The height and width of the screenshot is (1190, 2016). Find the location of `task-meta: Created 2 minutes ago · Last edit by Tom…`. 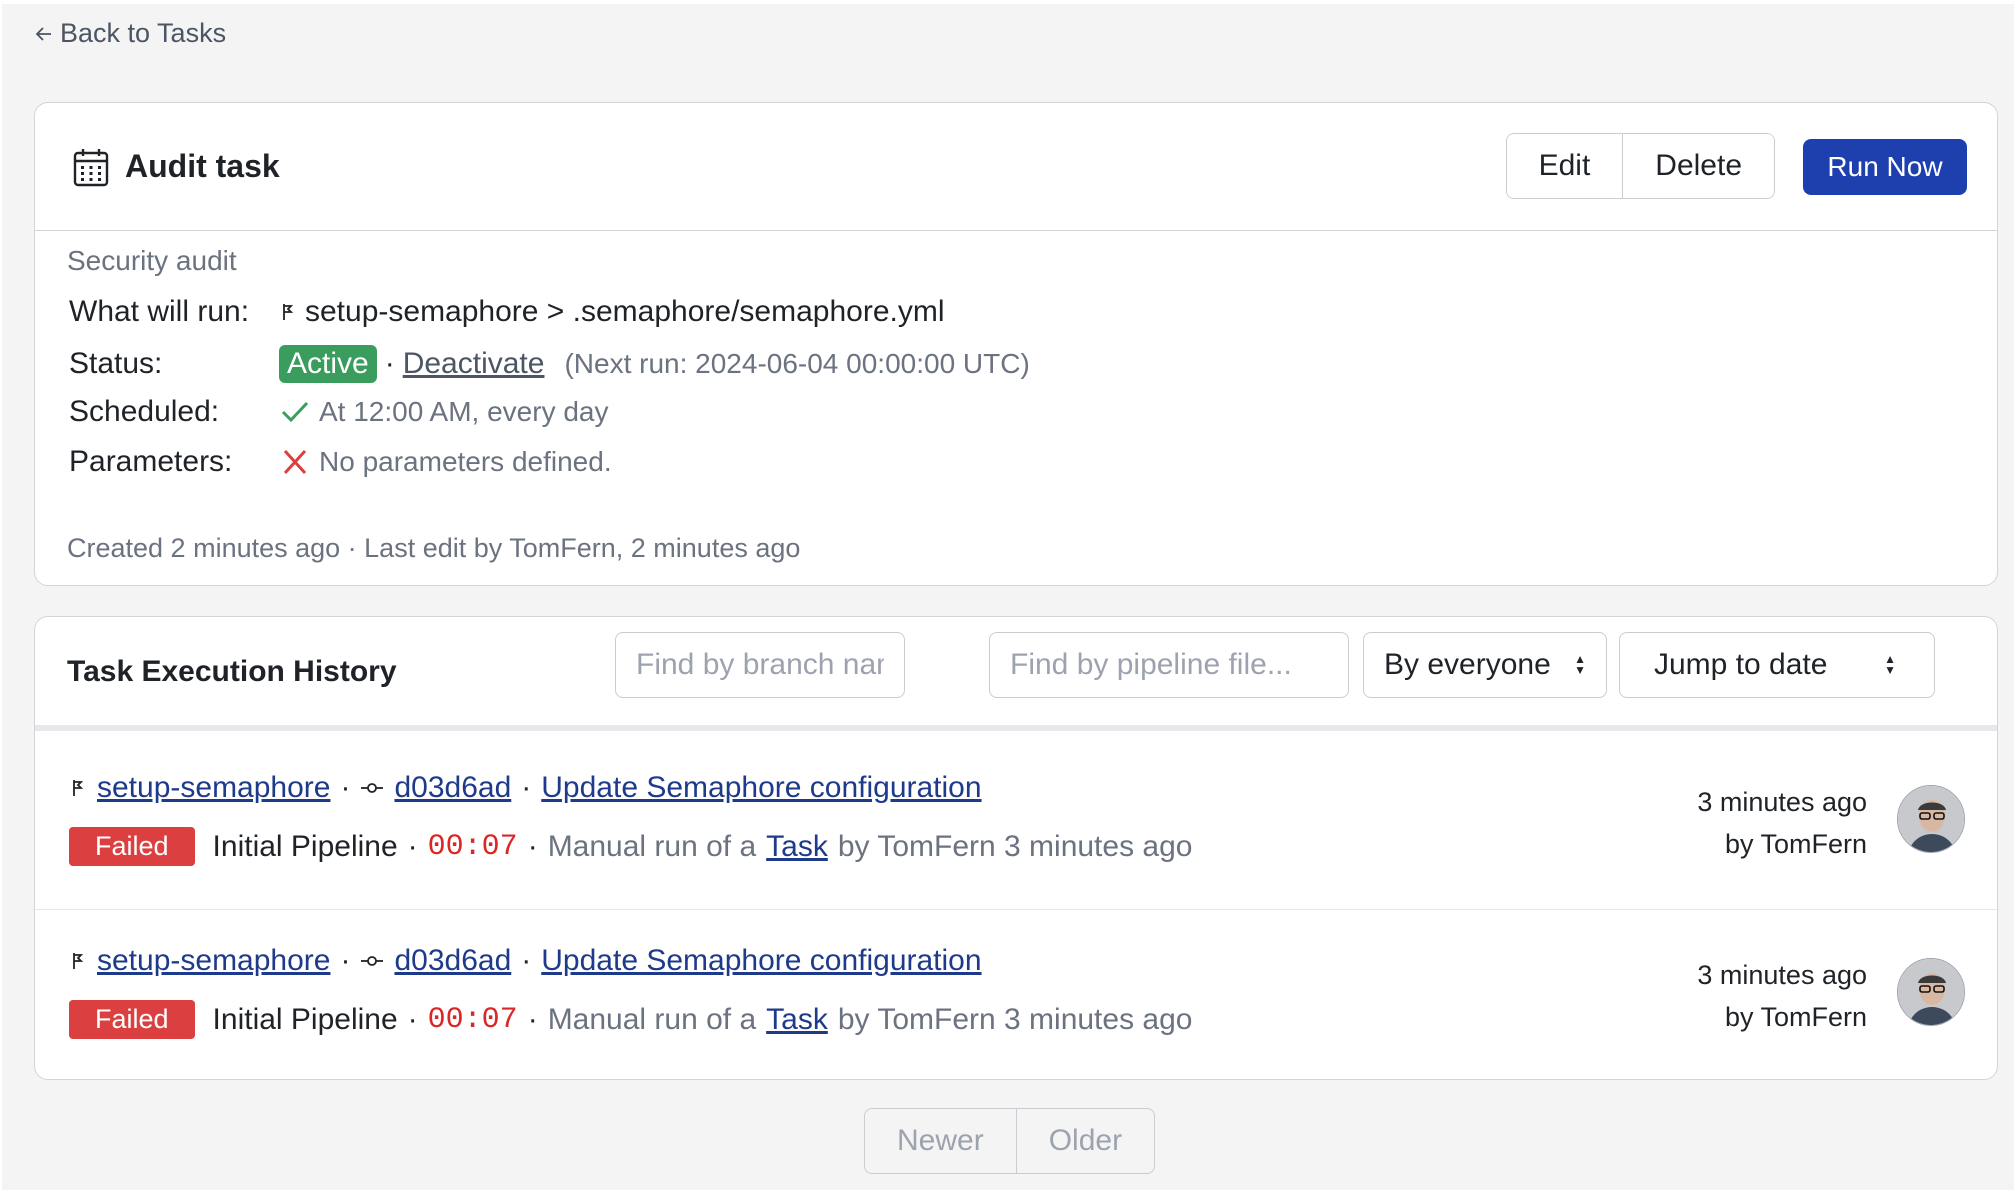

task-meta: Created 2 minutes ago · Last edit by Tom… is located at coordinates (434, 548).